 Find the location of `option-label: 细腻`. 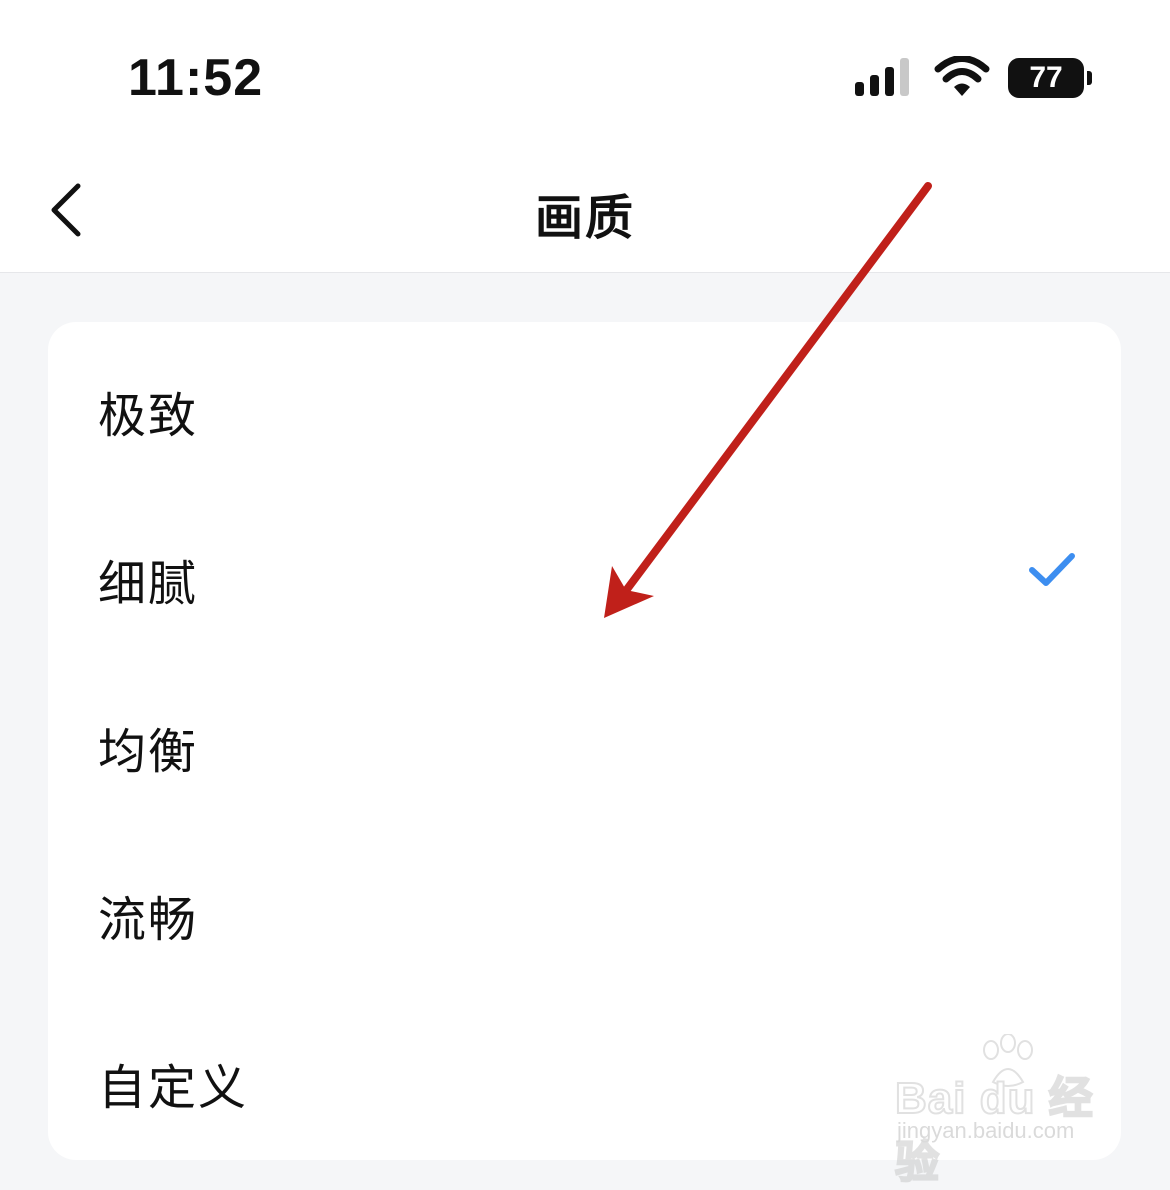

option-label: 细腻 is located at coordinates (148, 584).